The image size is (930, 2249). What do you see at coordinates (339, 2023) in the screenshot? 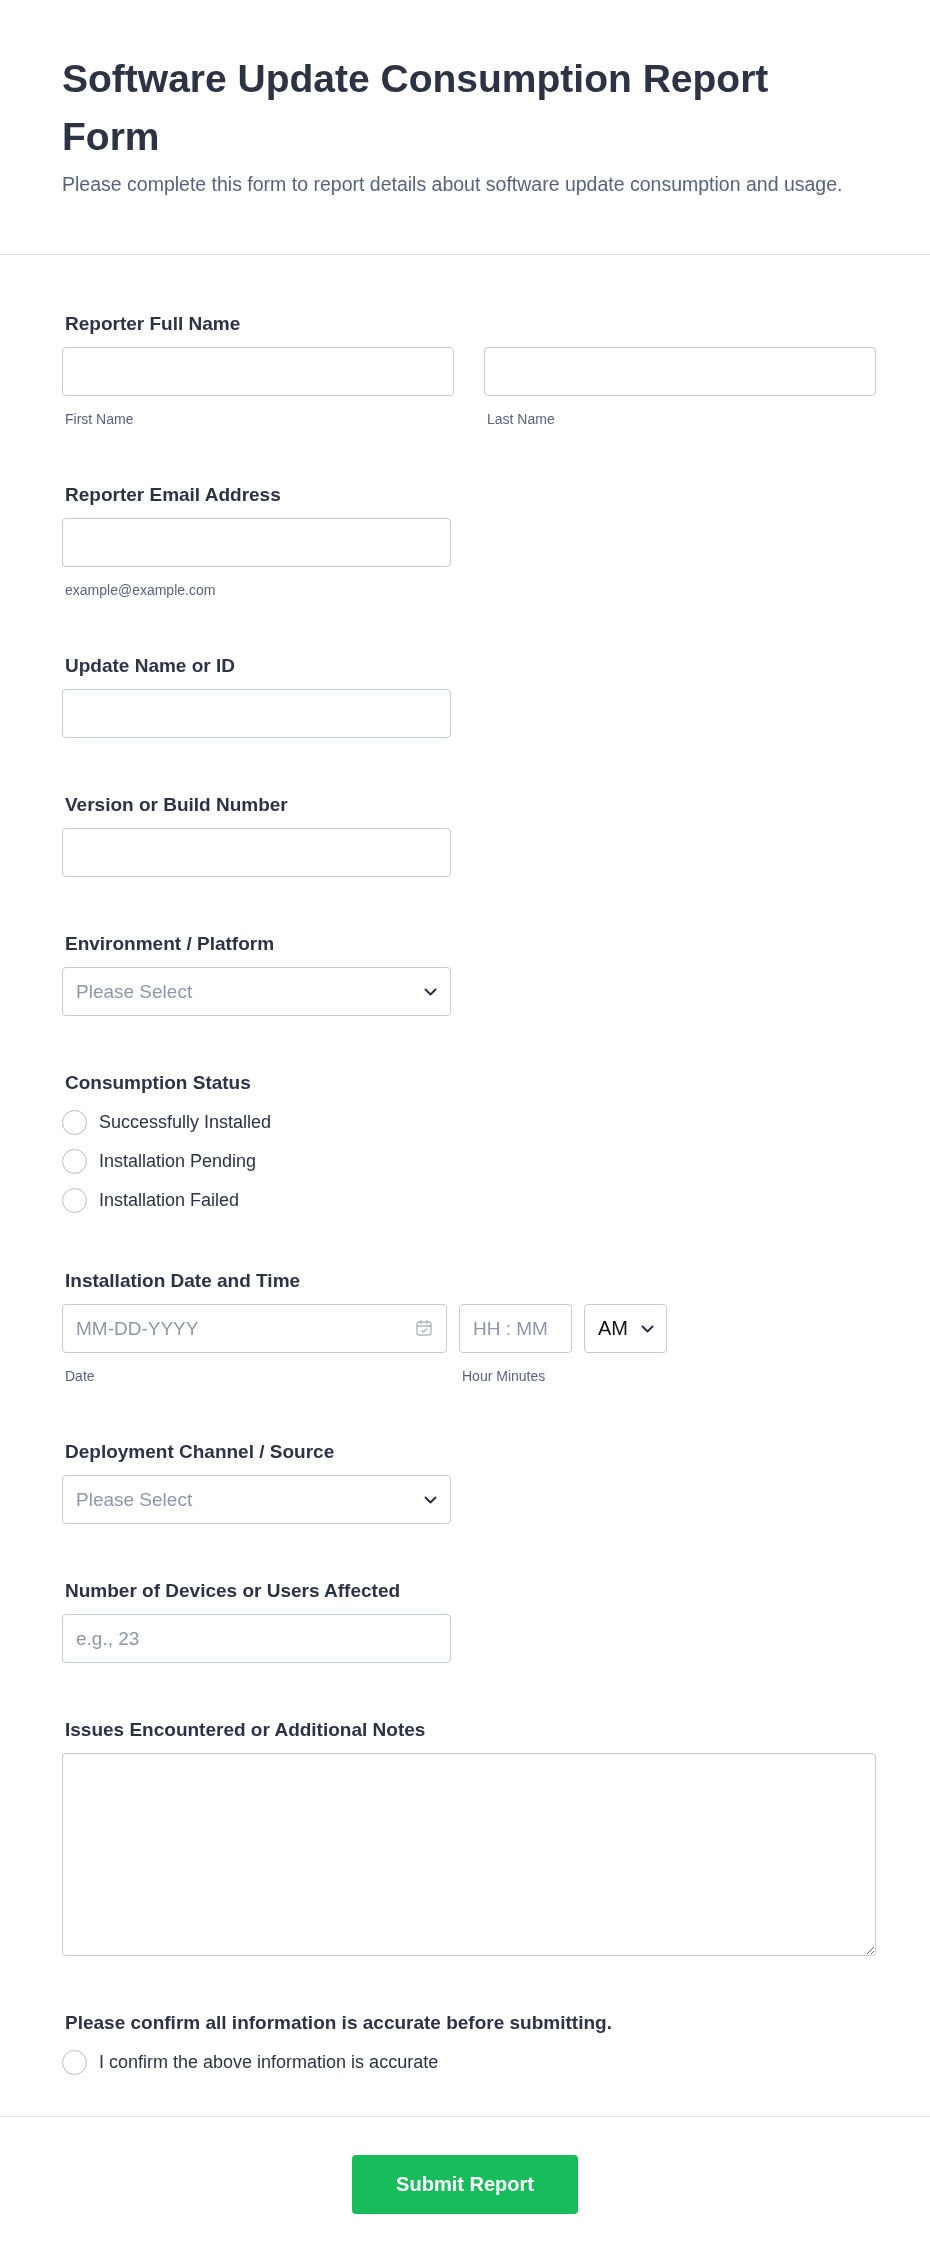
I see `field-label: Please confirm all information is accurate before submitting.` at bounding box center [339, 2023].